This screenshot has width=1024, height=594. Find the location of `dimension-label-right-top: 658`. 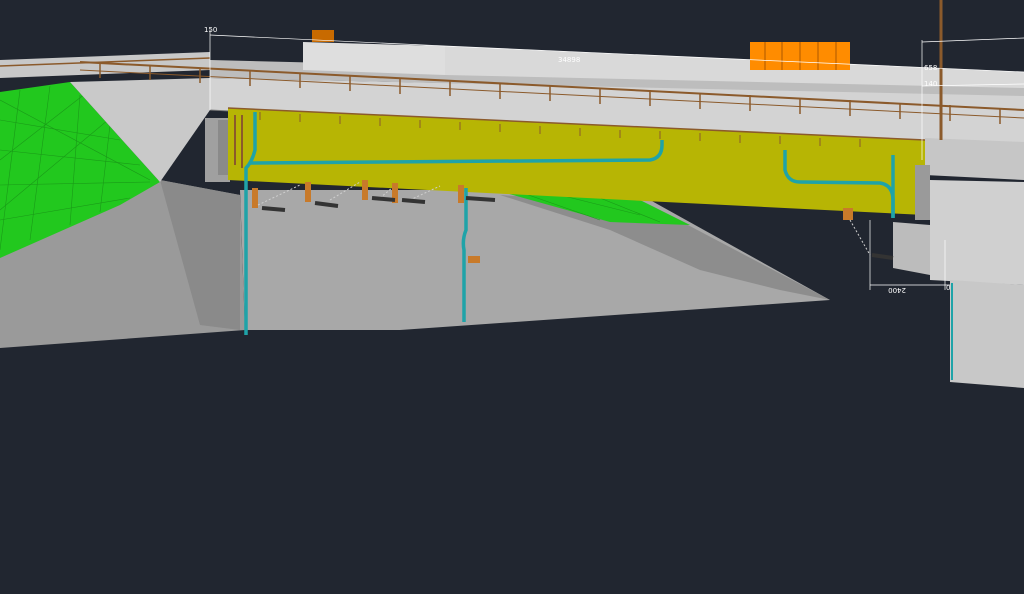

dimension-label-right-top: 658 is located at coordinates (930, 68).